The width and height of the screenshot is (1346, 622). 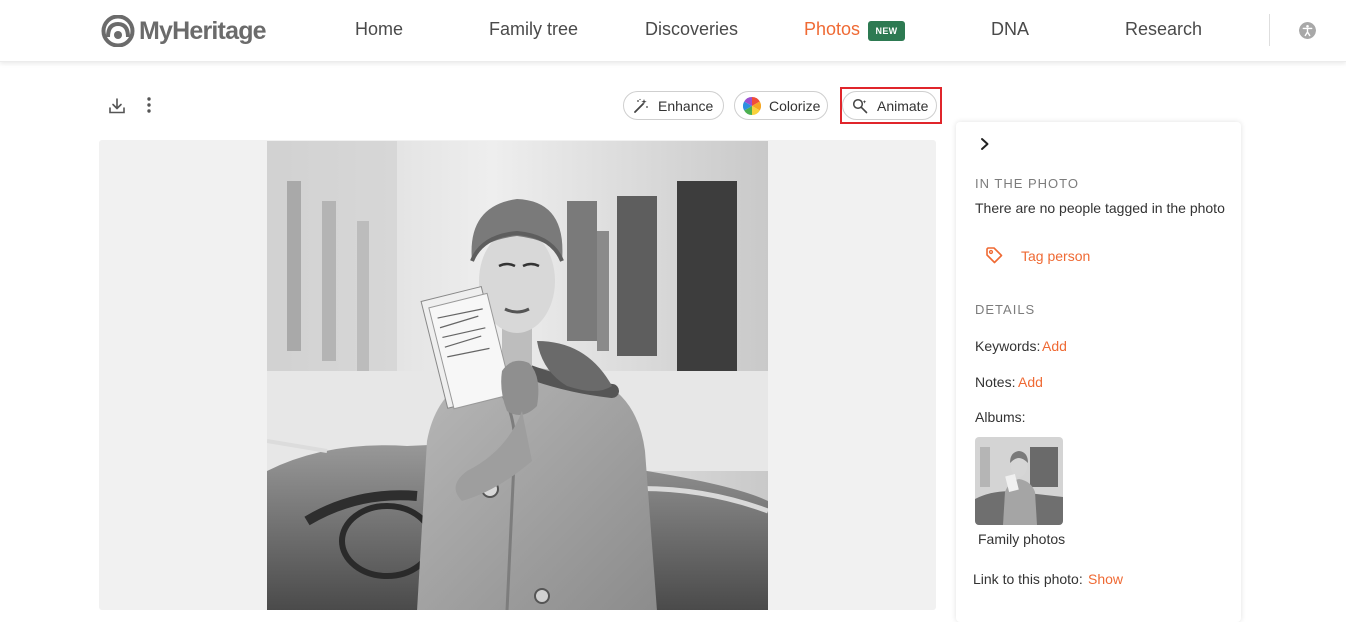 What do you see at coordinates (686, 105) in the screenshot?
I see `enhance-label: Enhance` at bounding box center [686, 105].